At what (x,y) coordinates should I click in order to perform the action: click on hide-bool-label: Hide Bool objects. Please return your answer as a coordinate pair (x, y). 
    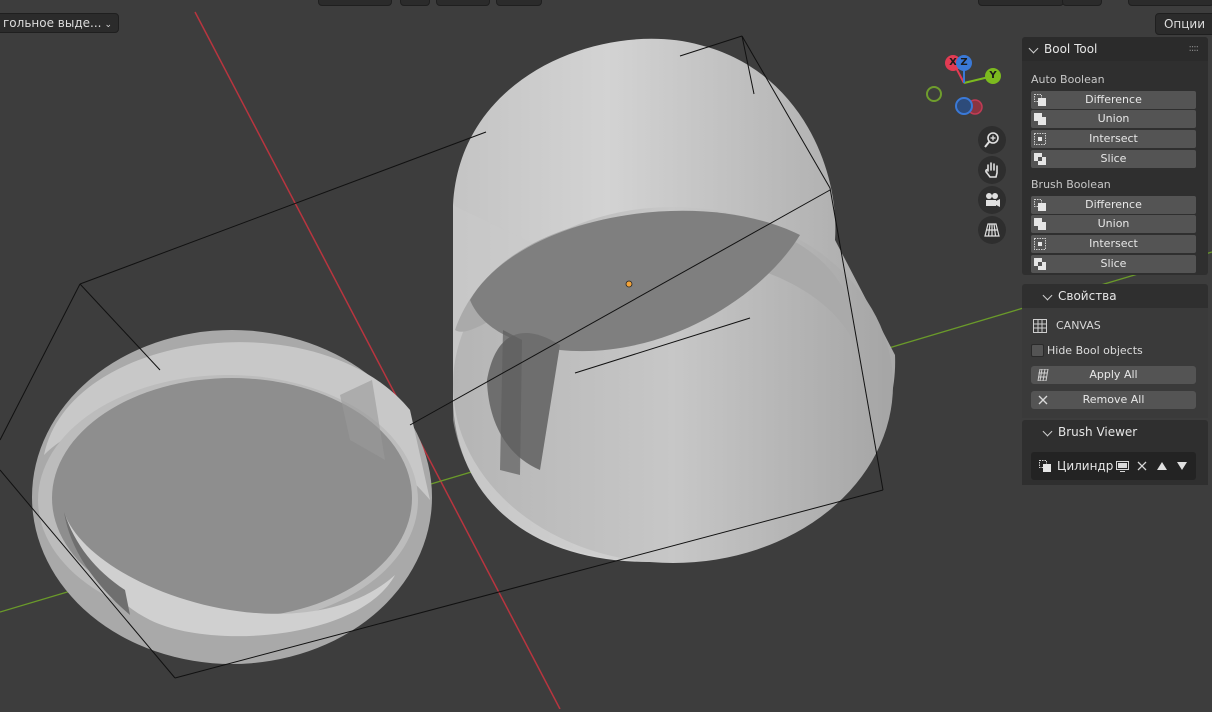
    Looking at the image, I should click on (1095, 350).